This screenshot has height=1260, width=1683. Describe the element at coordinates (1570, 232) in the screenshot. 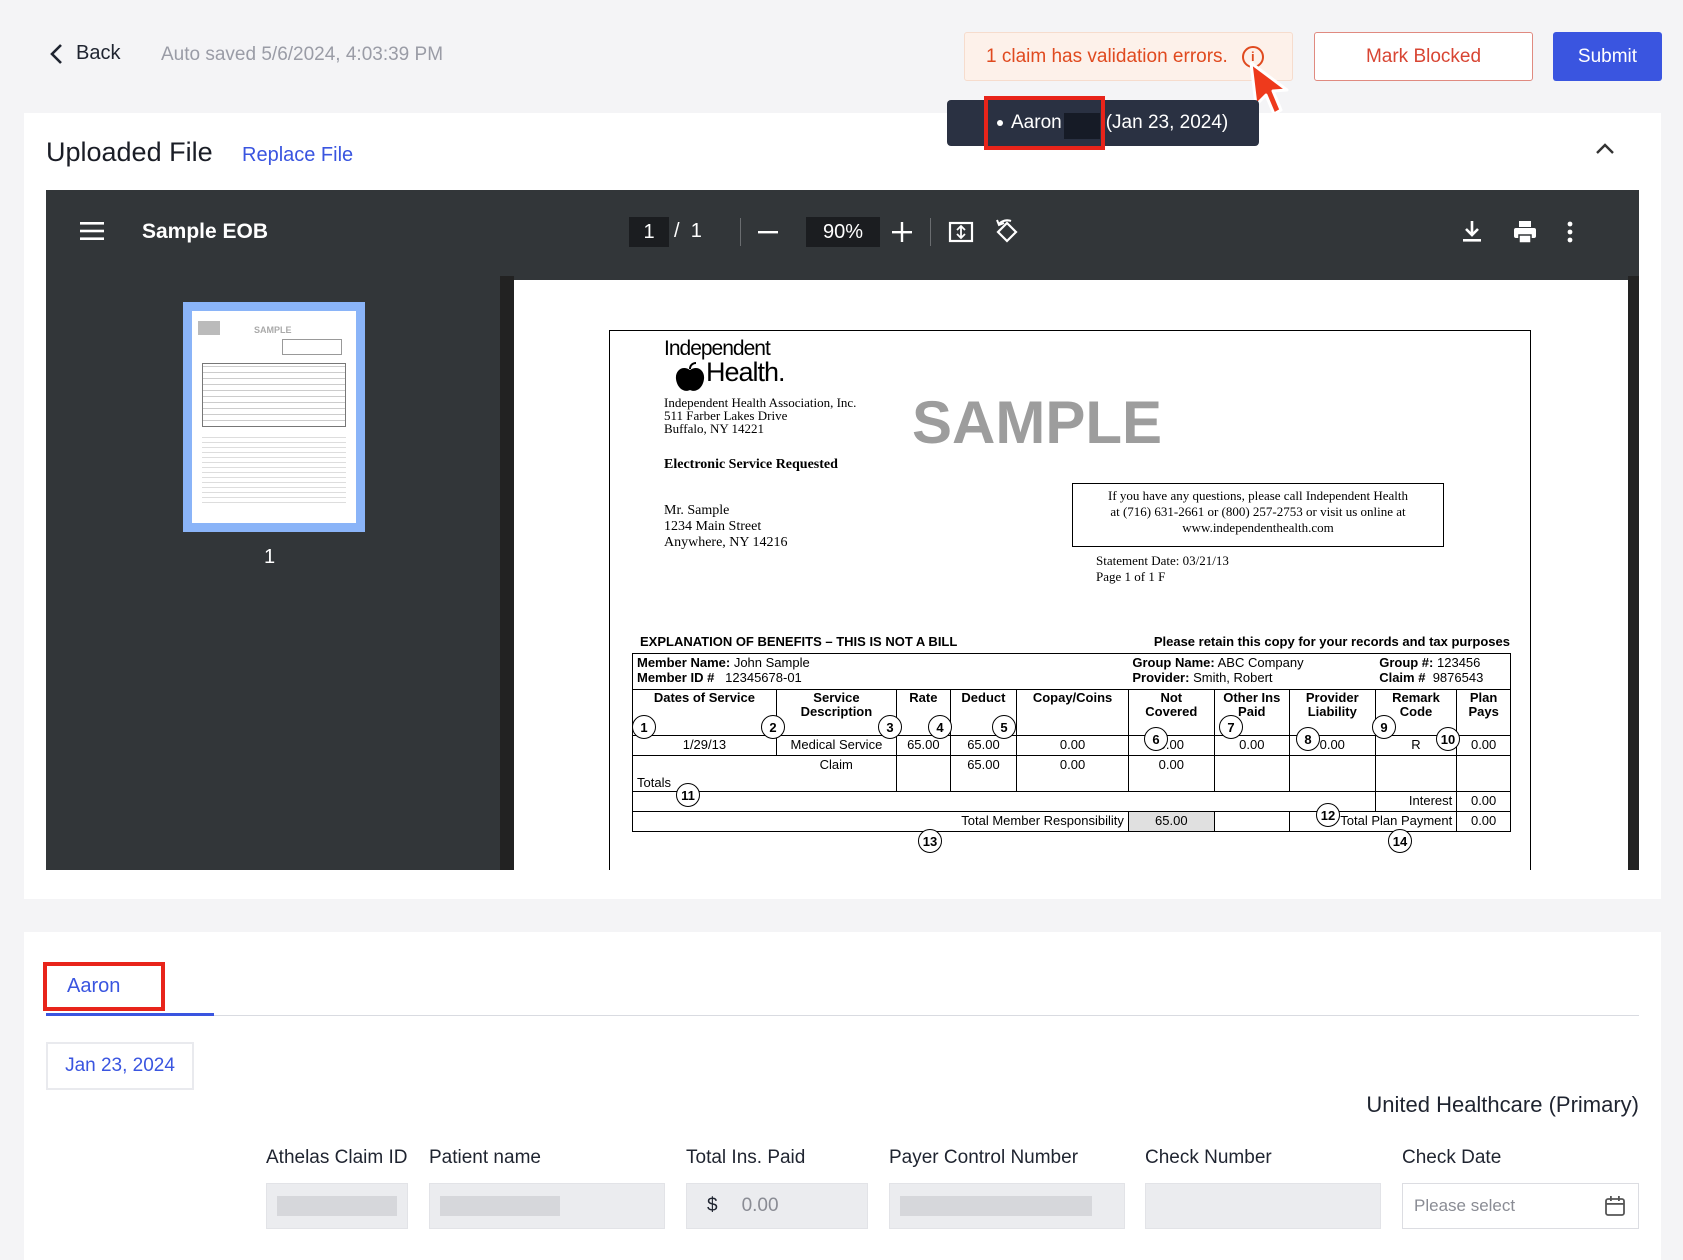

I see `more-options-icon` at that location.